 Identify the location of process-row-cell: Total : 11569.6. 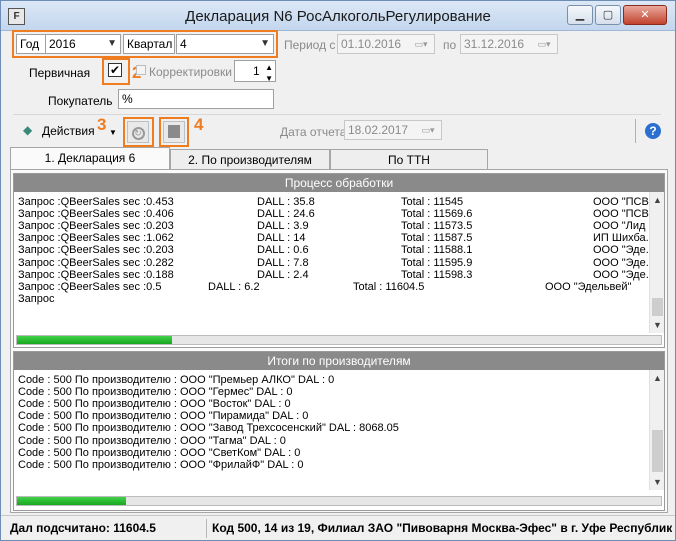
(437, 214).